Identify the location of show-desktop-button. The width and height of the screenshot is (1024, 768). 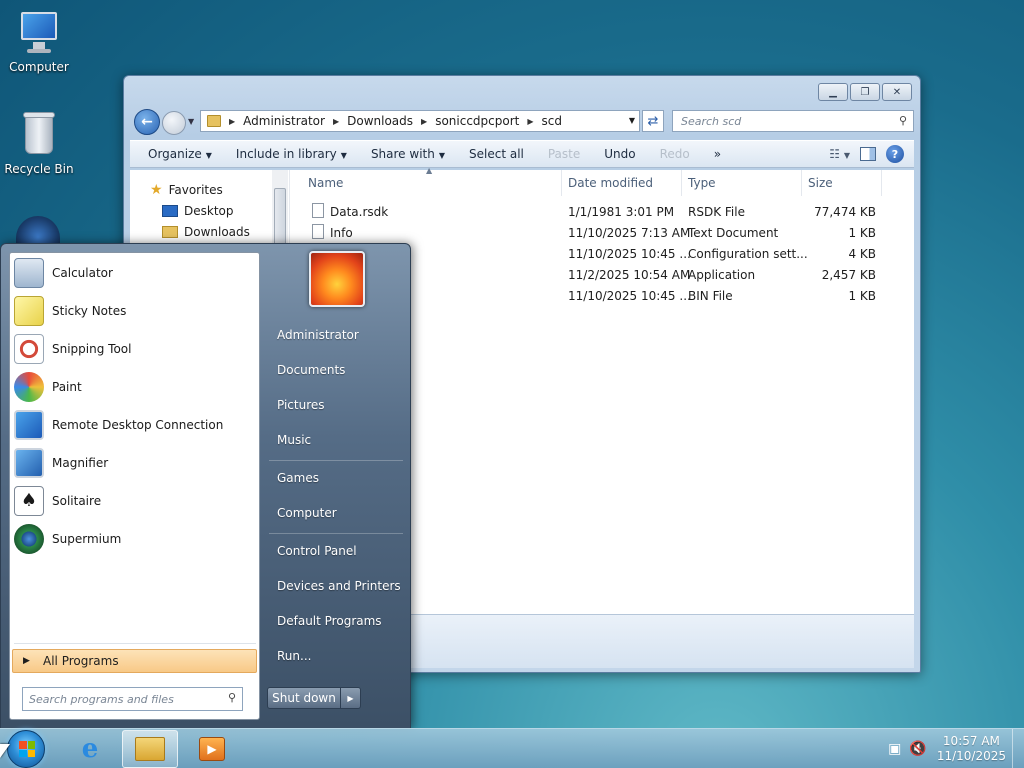
(1018, 748).